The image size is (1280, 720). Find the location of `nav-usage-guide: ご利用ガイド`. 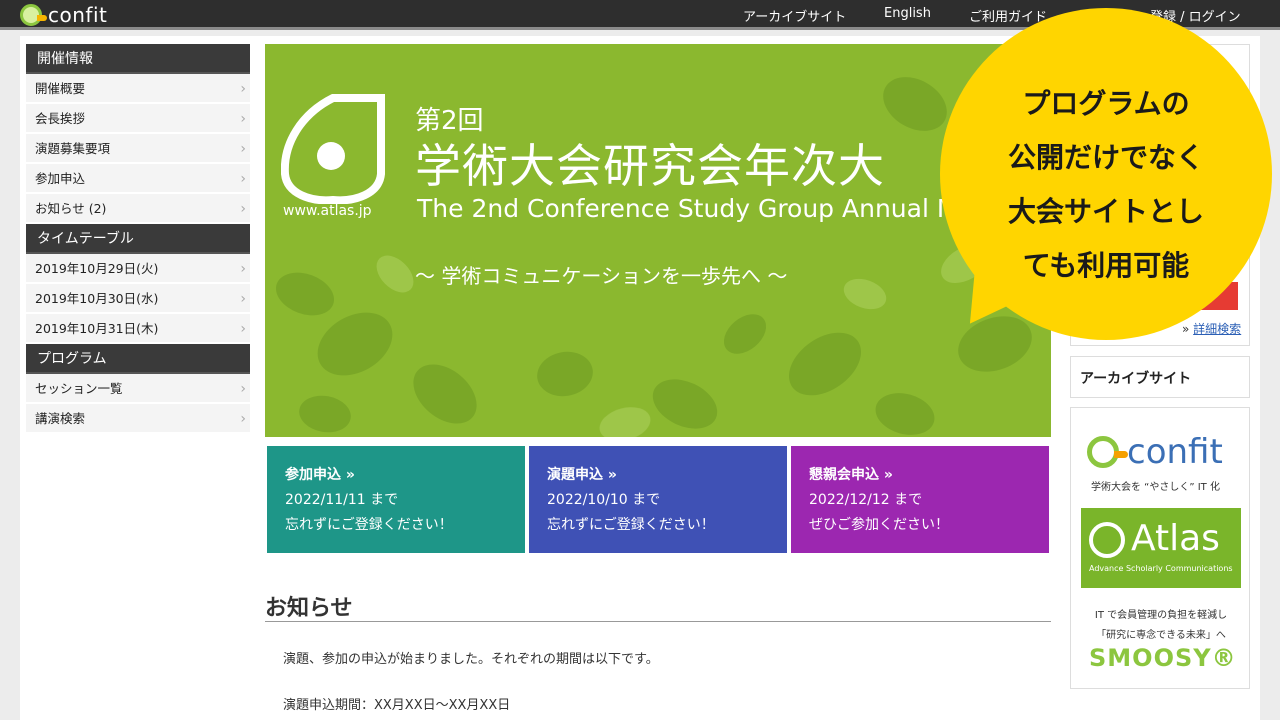

nav-usage-guide: ご利用ガイド is located at coordinates (1008, 15).